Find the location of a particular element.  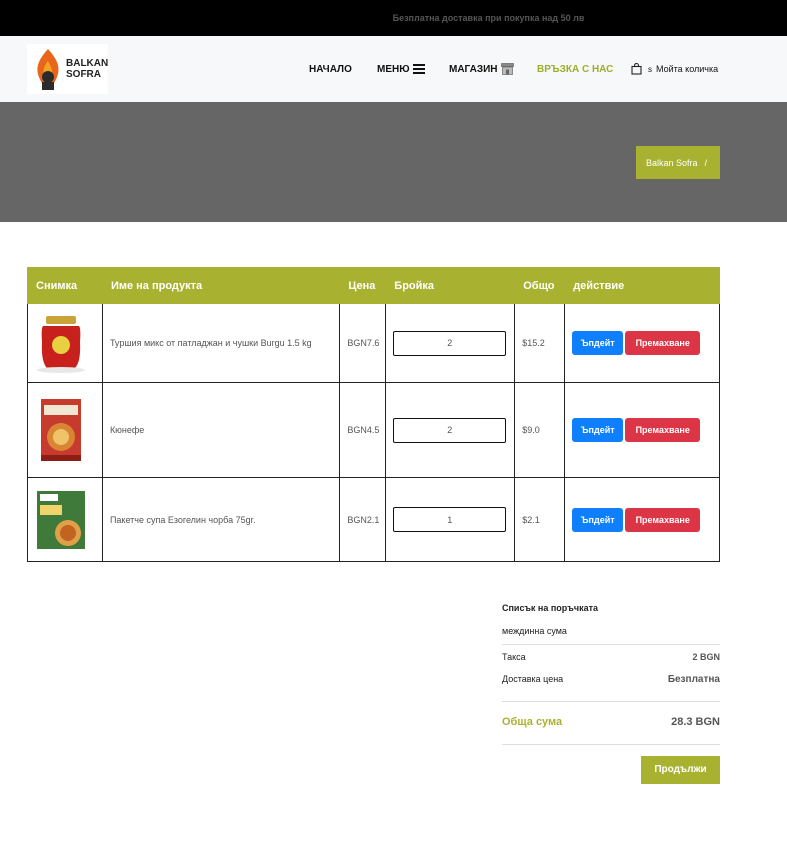

nav-home-label: НАЧАЛО is located at coordinates (330, 69).